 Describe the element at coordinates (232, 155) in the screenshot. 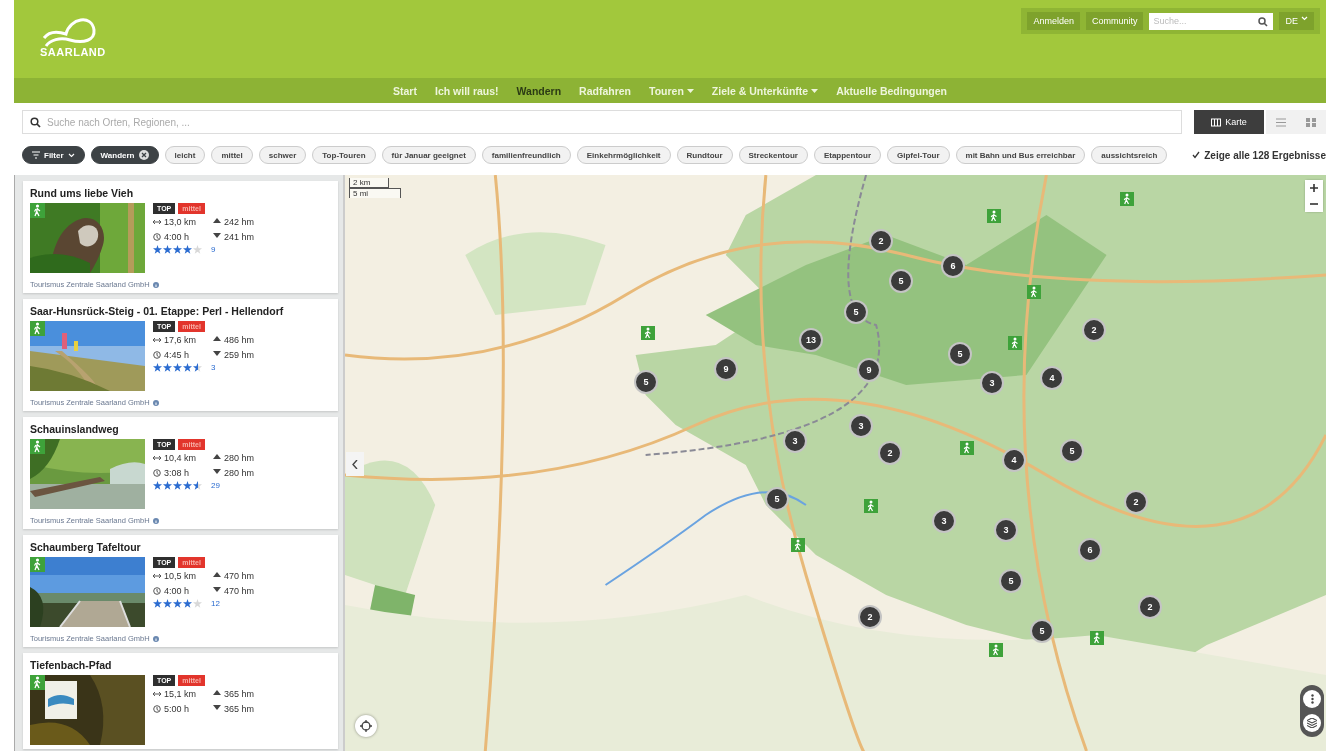

I see `filter-chip: mittel` at that location.